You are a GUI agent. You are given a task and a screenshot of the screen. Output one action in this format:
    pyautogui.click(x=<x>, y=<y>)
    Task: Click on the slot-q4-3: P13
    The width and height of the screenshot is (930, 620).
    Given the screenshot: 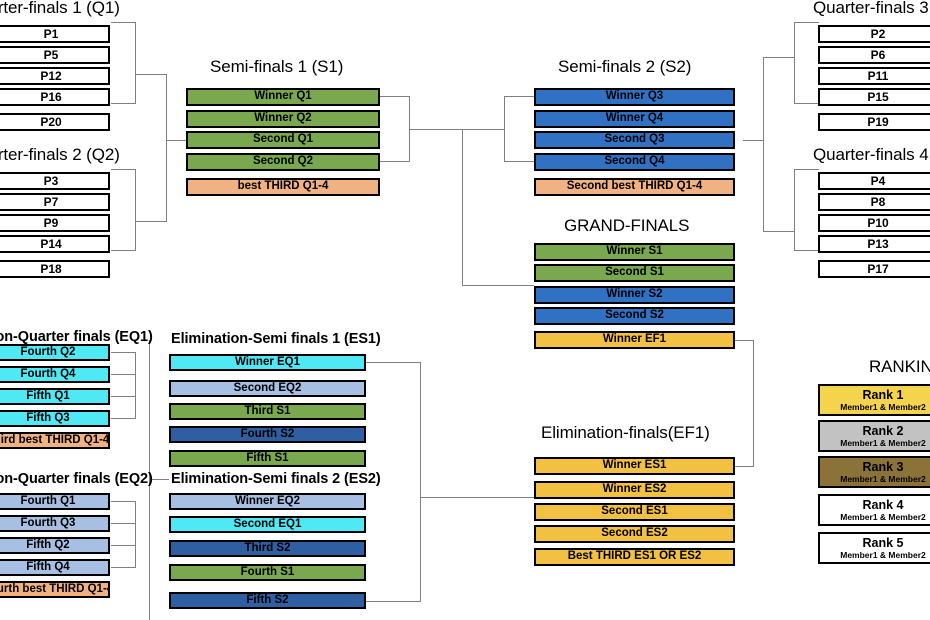 What is the action you would take?
    pyautogui.click(x=874, y=244)
    